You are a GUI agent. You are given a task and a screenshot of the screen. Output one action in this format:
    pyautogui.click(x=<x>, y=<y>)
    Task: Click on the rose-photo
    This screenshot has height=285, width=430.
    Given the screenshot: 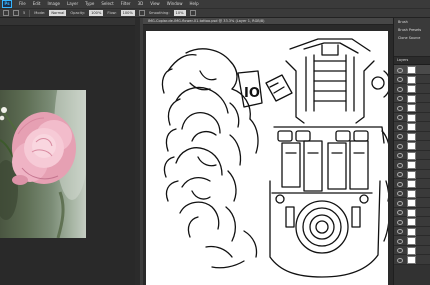 What is the action you would take?
    pyautogui.click(x=43, y=164)
    